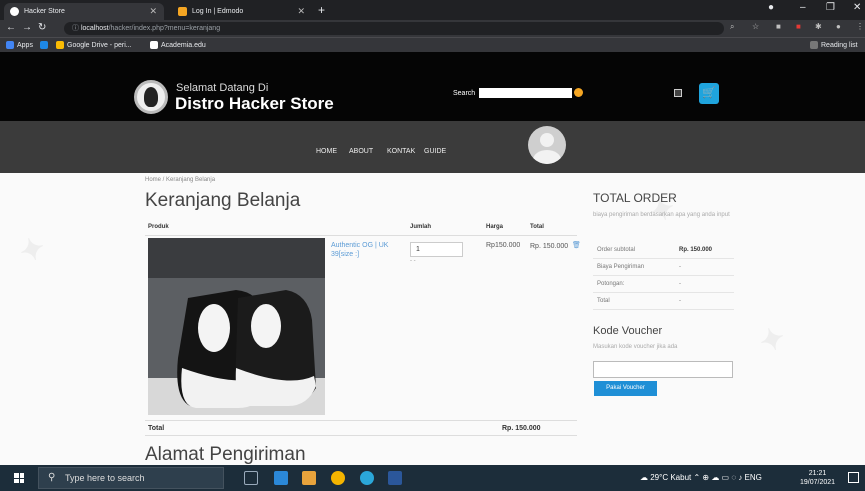 The width and height of the screenshot is (865, 491). What do you see at coordinates (671, 477) in the screenshot?
I see `weather-text: 29°C Kabut` at bounding box center [671, 477].